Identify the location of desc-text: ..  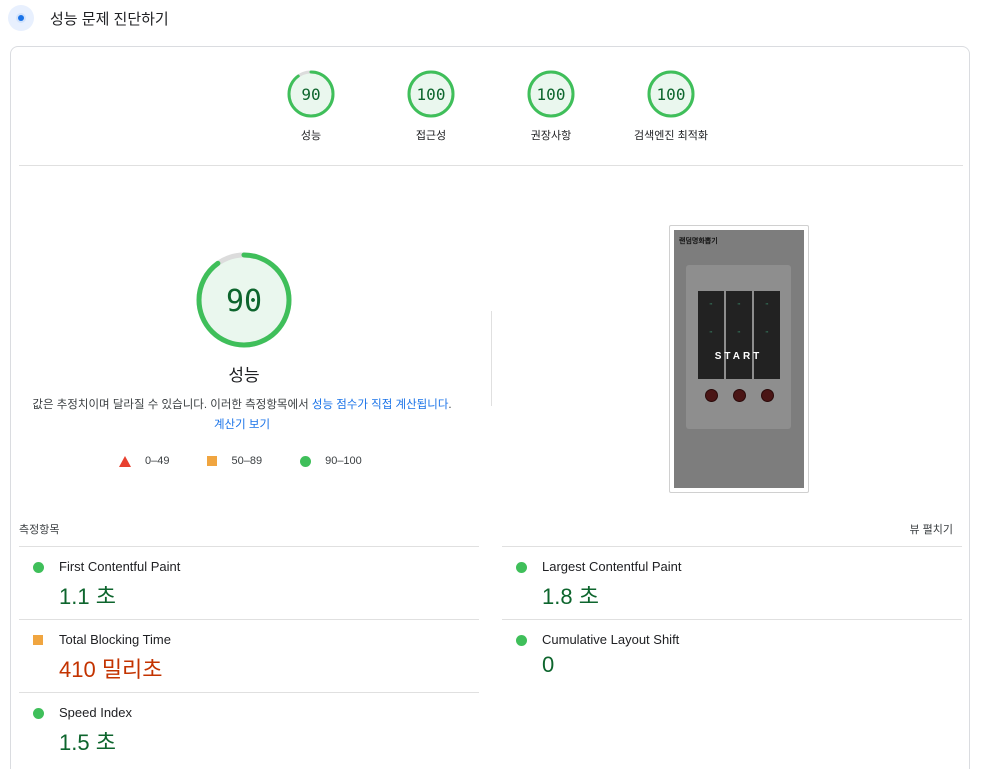
(450, 405).